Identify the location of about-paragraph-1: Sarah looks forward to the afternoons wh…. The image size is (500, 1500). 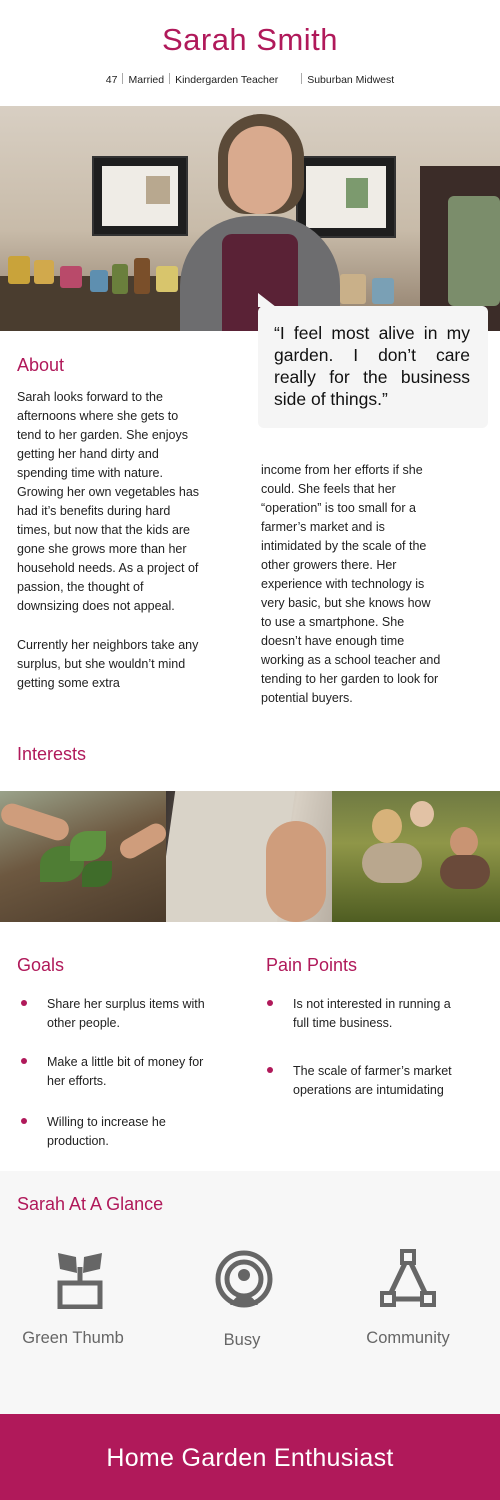
(108, 501).